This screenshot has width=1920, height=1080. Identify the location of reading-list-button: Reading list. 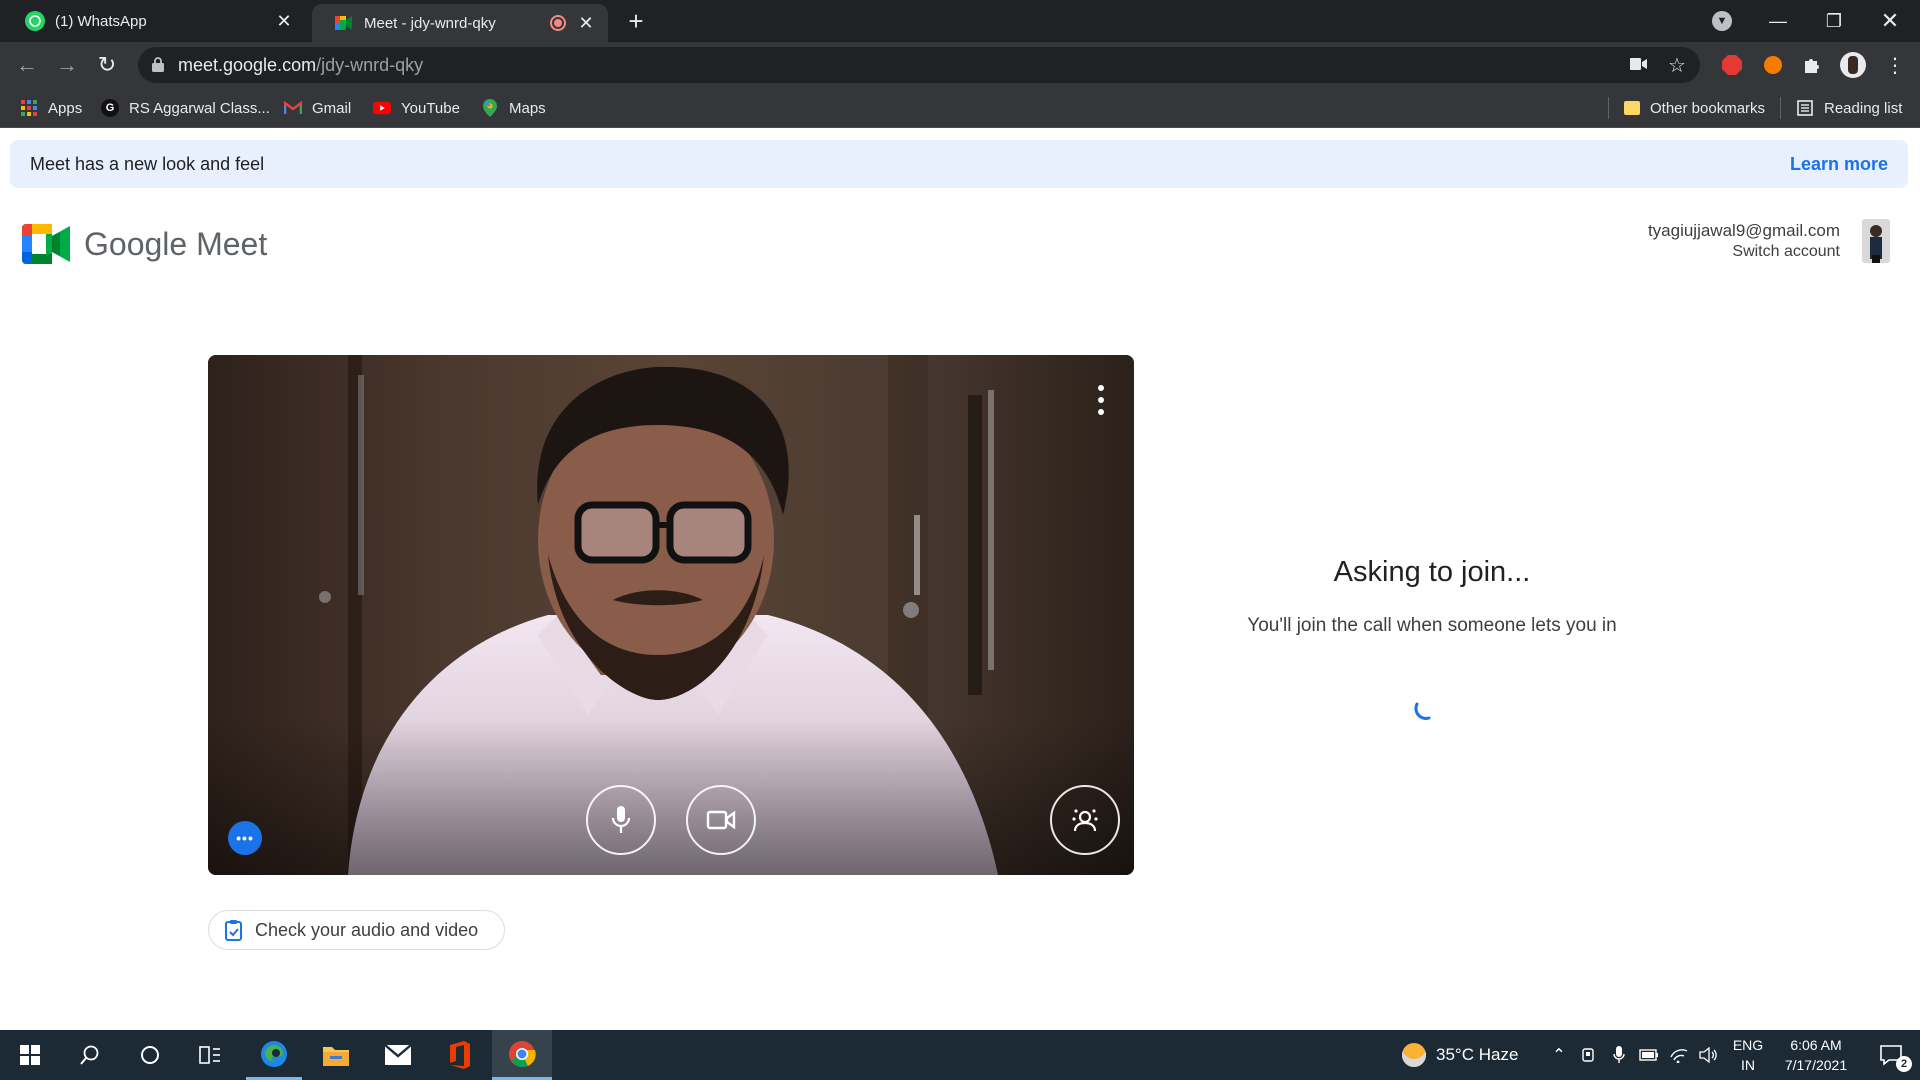
(1849, 108).